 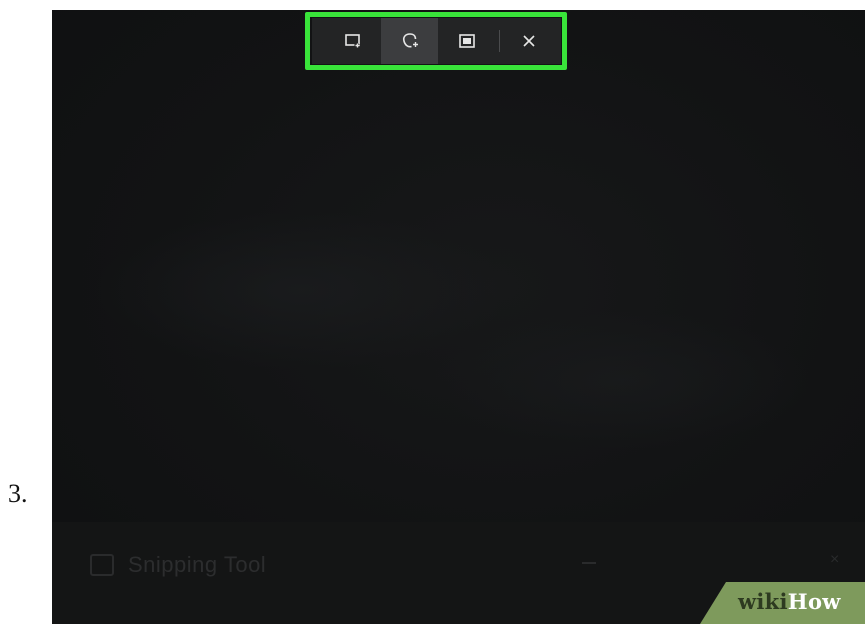 What do you see at coordinates (18, 493) in the screenshot?
I see `step-number: 3.` at bounding box center [18, 493].